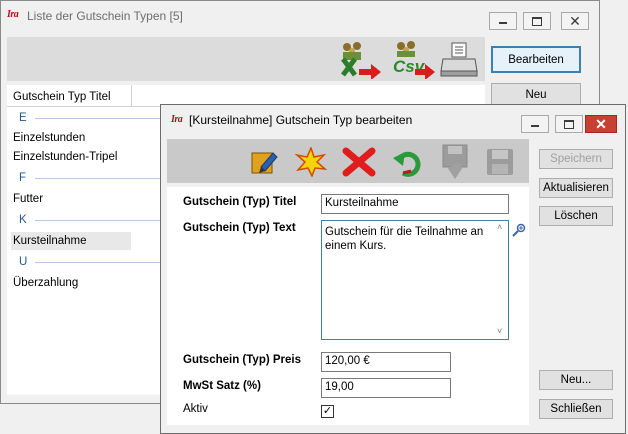 The image size is (628, 434). Describe the element at coordinates (360, 59) in the screenshot. I see `excel-export-icon` at that location.